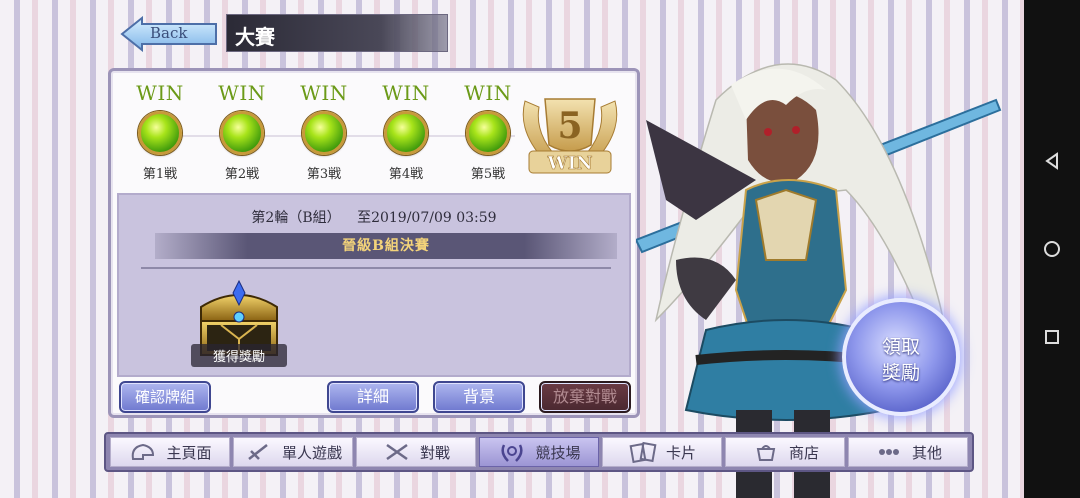  What do you see at coordinates (585, 397) in the screenshot?
I see `abandon-match-button: 放棄對戰` at bounding box center [585, 397].